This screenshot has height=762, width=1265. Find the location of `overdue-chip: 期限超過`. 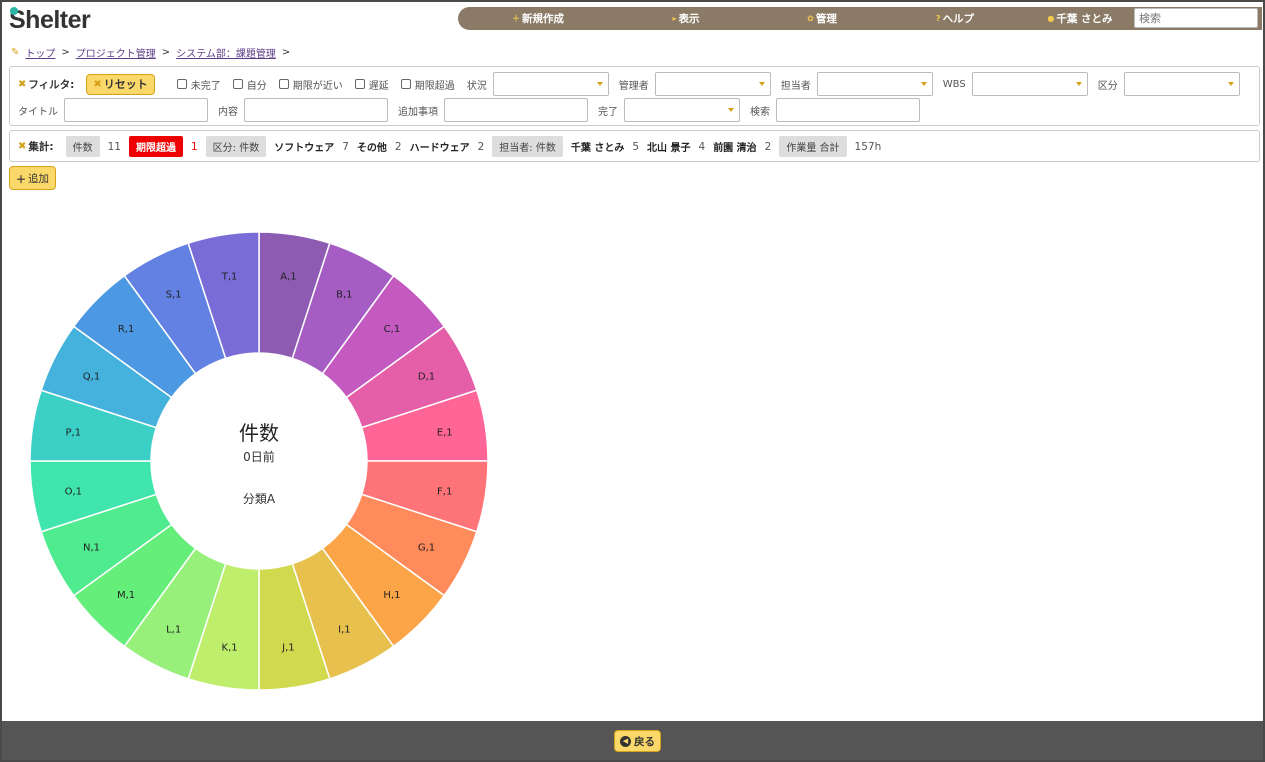

overdue-chip: 期限超過 is located at coordinates (155, 146).